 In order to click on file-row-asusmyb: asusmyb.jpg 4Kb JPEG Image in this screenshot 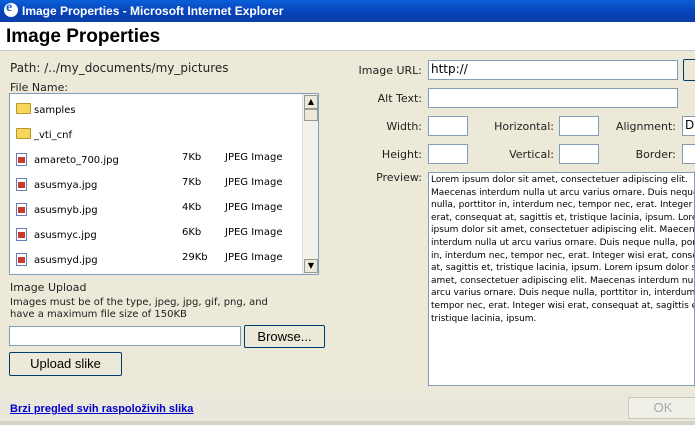, I will do `click(156, 210)`.